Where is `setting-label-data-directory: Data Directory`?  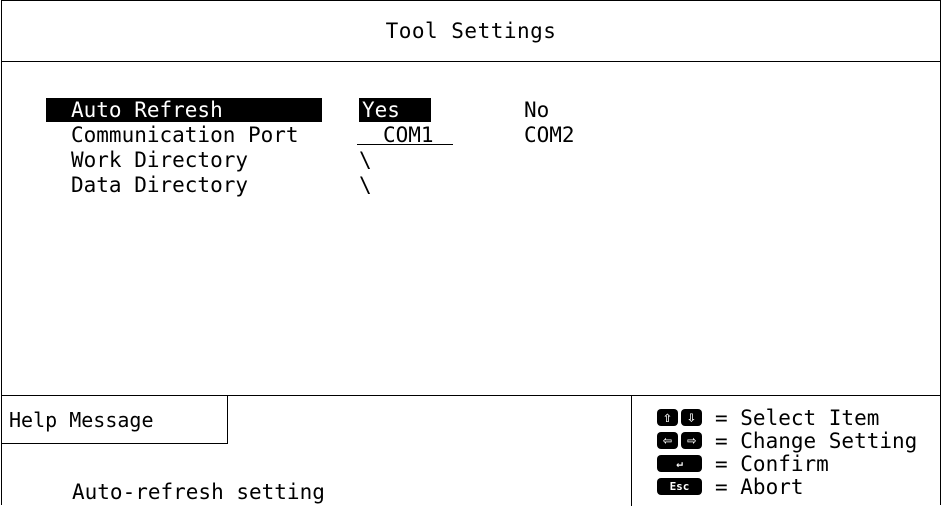 setting-label-data-directory: Data Directory is located at coordinates (184, 185).